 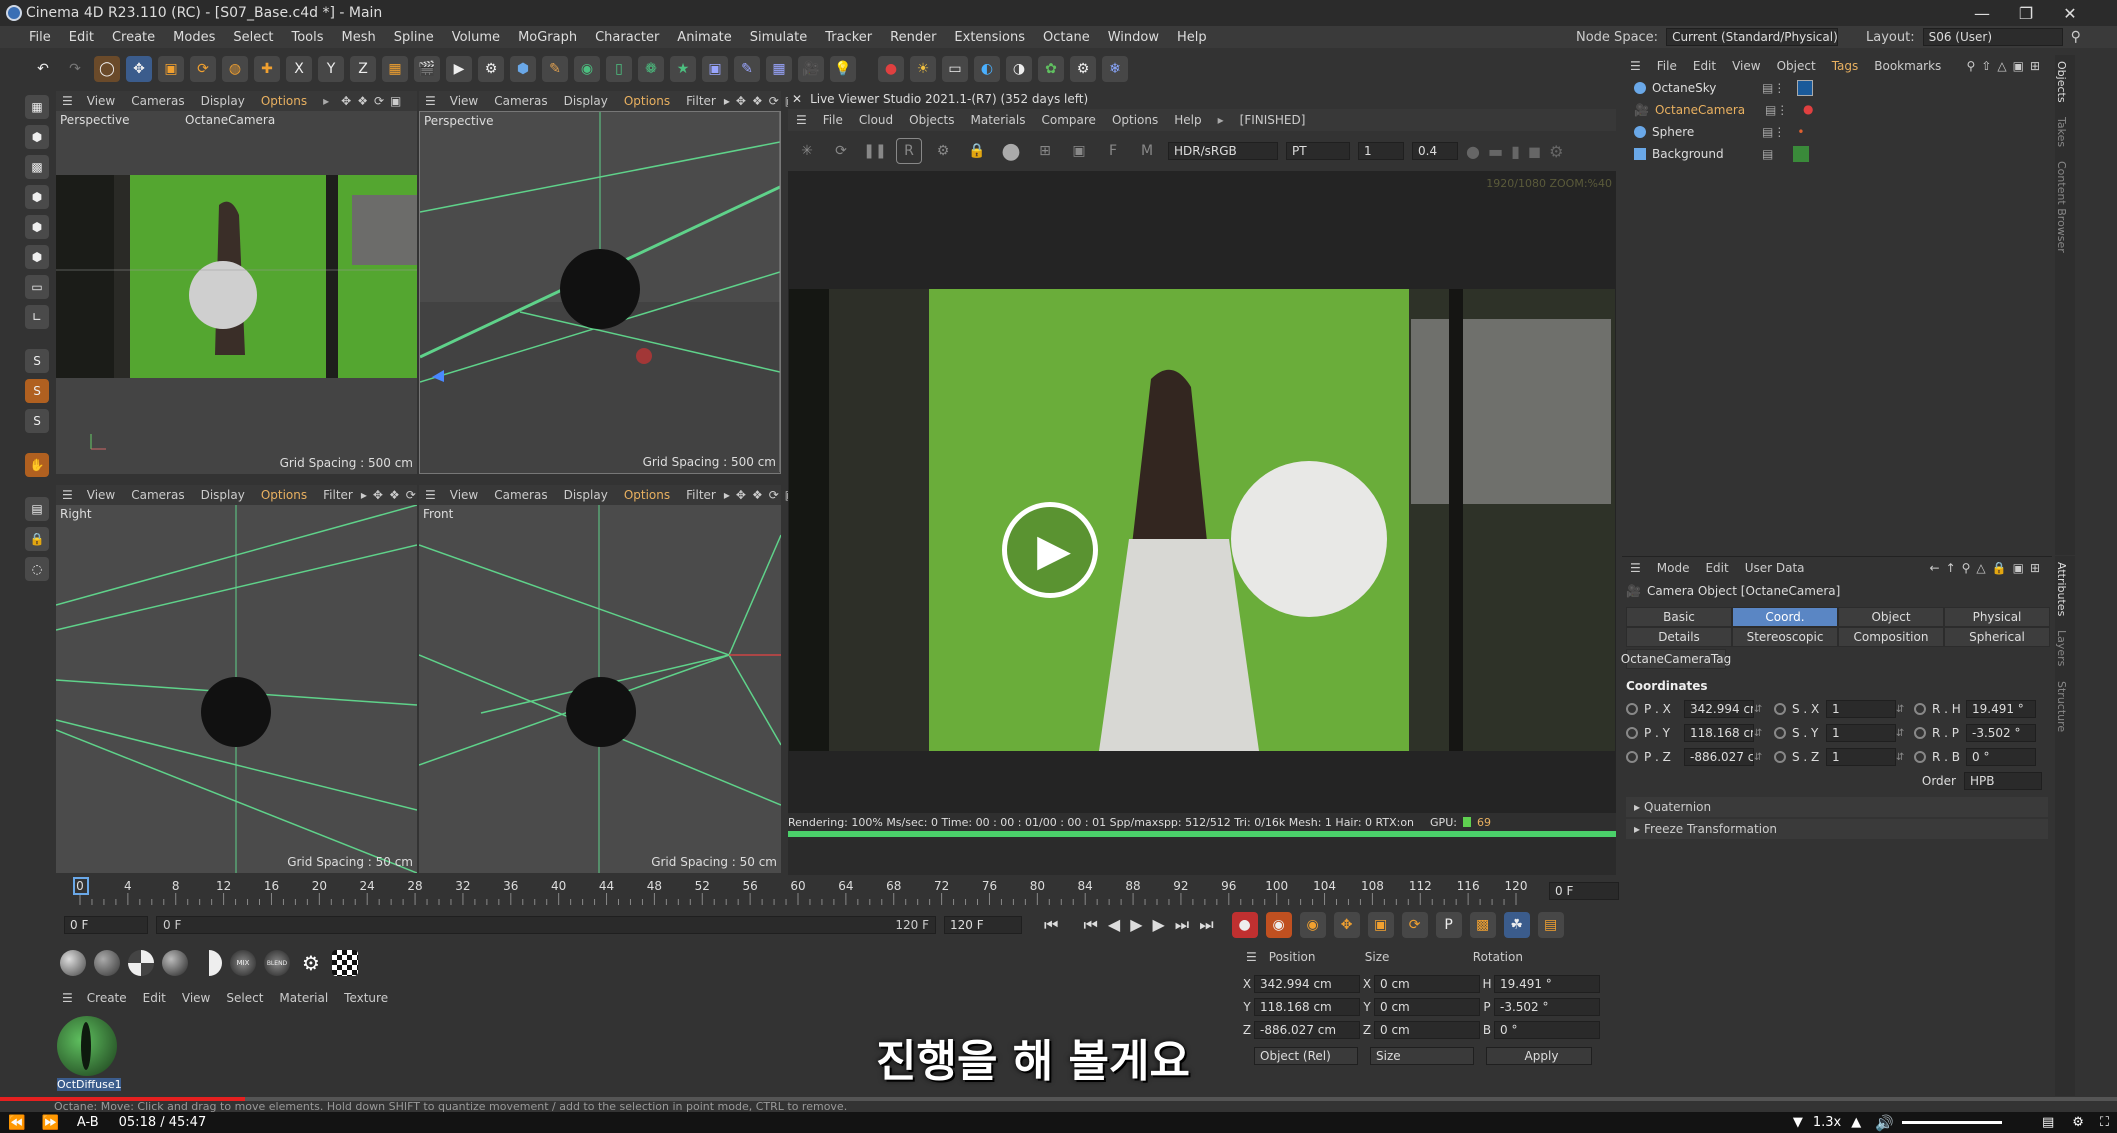 I want to click on mat-menu-view: View, so click(x=196, y=998).